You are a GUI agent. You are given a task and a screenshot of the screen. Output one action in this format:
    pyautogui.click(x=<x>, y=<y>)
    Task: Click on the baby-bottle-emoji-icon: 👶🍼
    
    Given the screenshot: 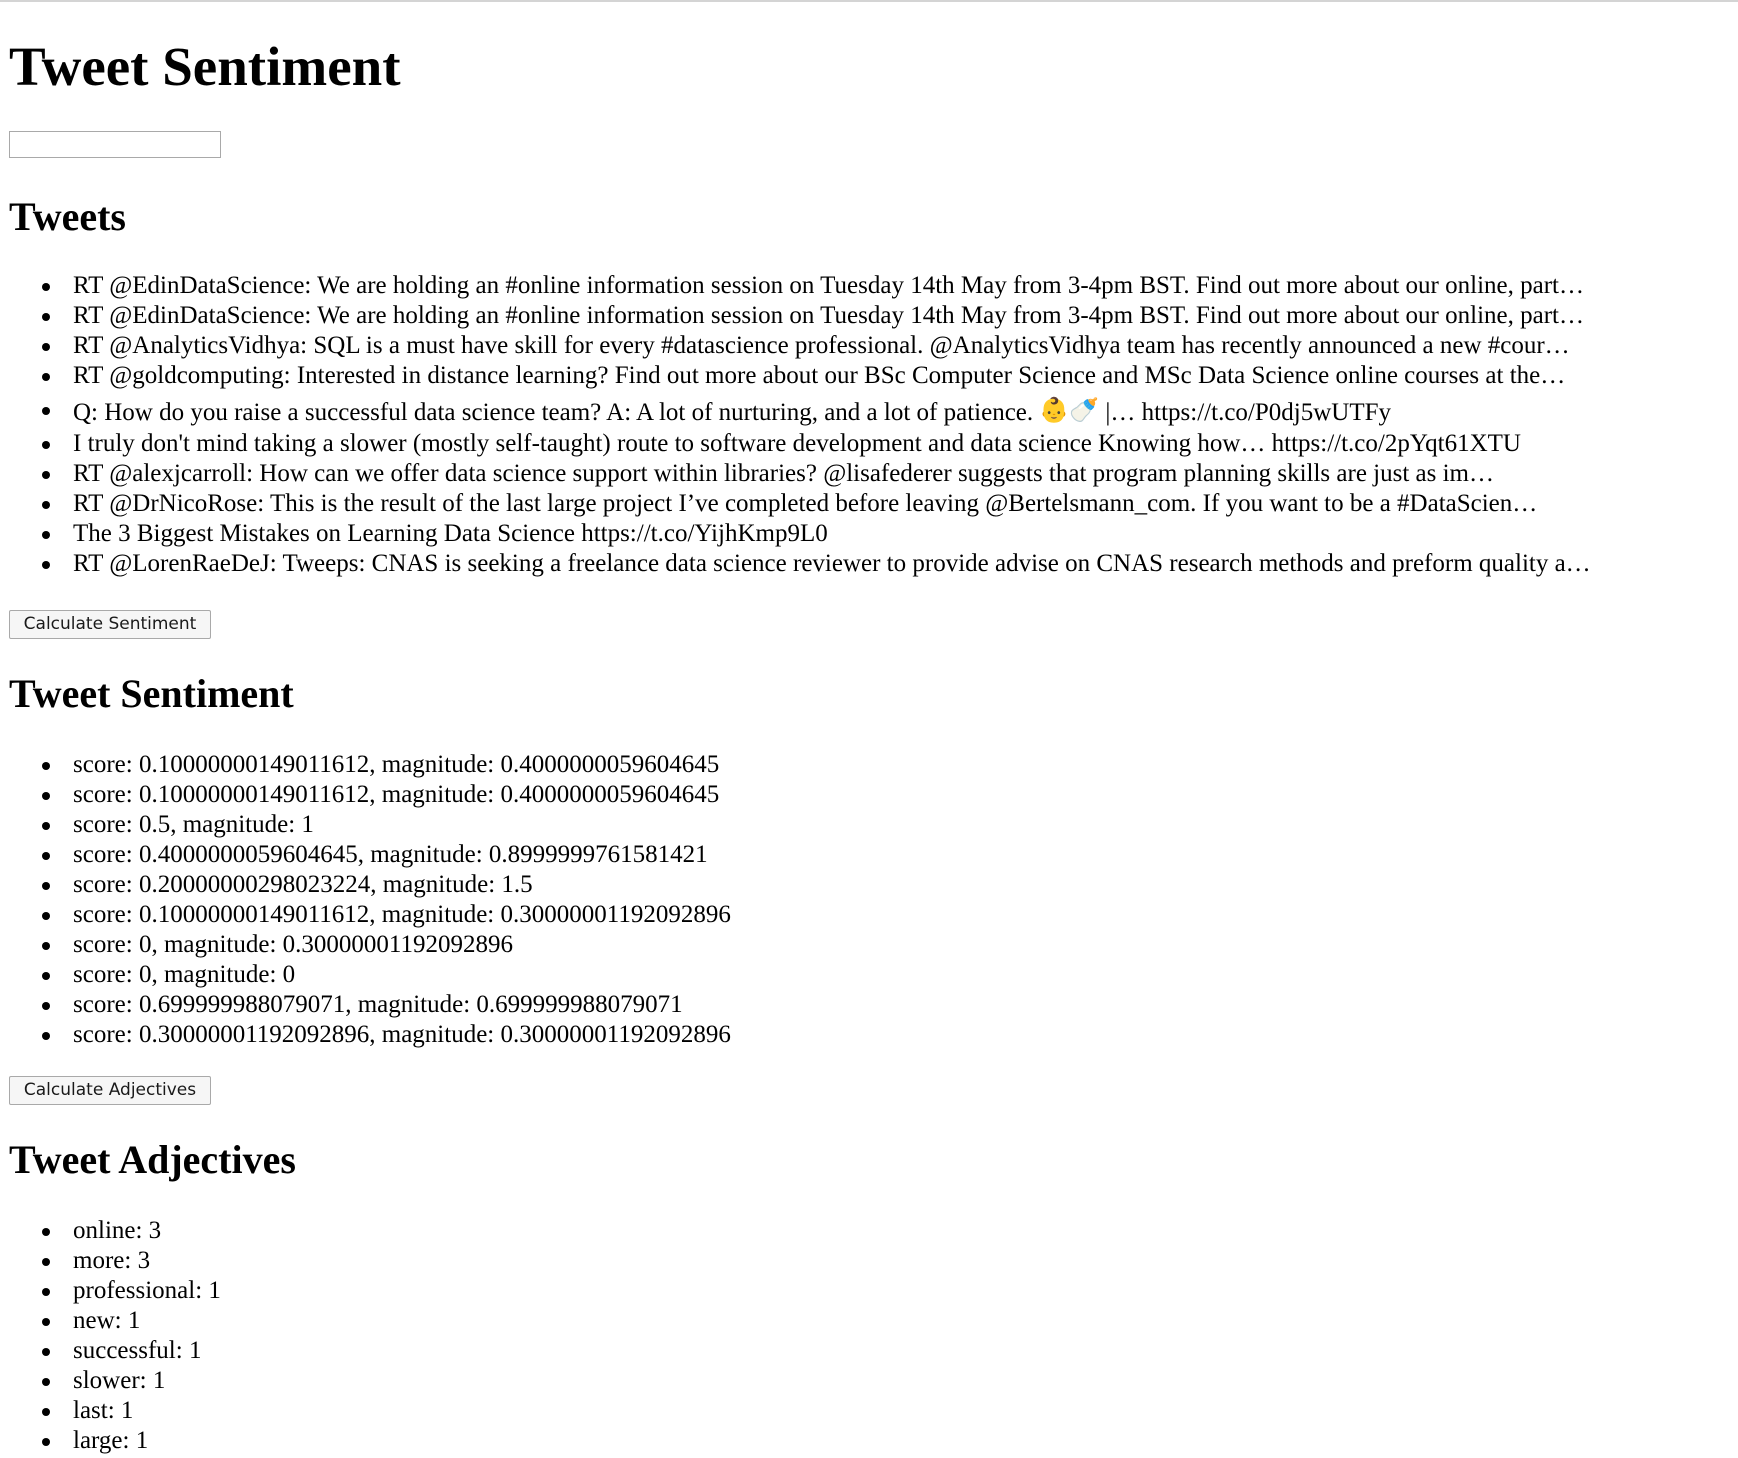 What is the action you would take?
    pyautogui.click(x=1069, y=410)
    